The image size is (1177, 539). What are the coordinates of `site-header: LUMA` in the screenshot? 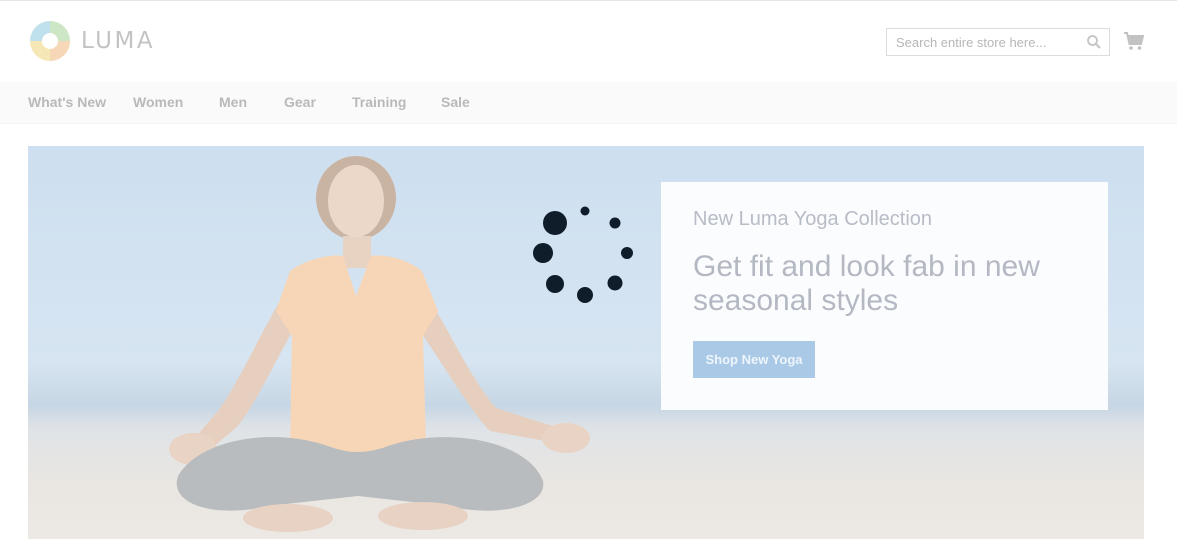 It's located at (588, 41).